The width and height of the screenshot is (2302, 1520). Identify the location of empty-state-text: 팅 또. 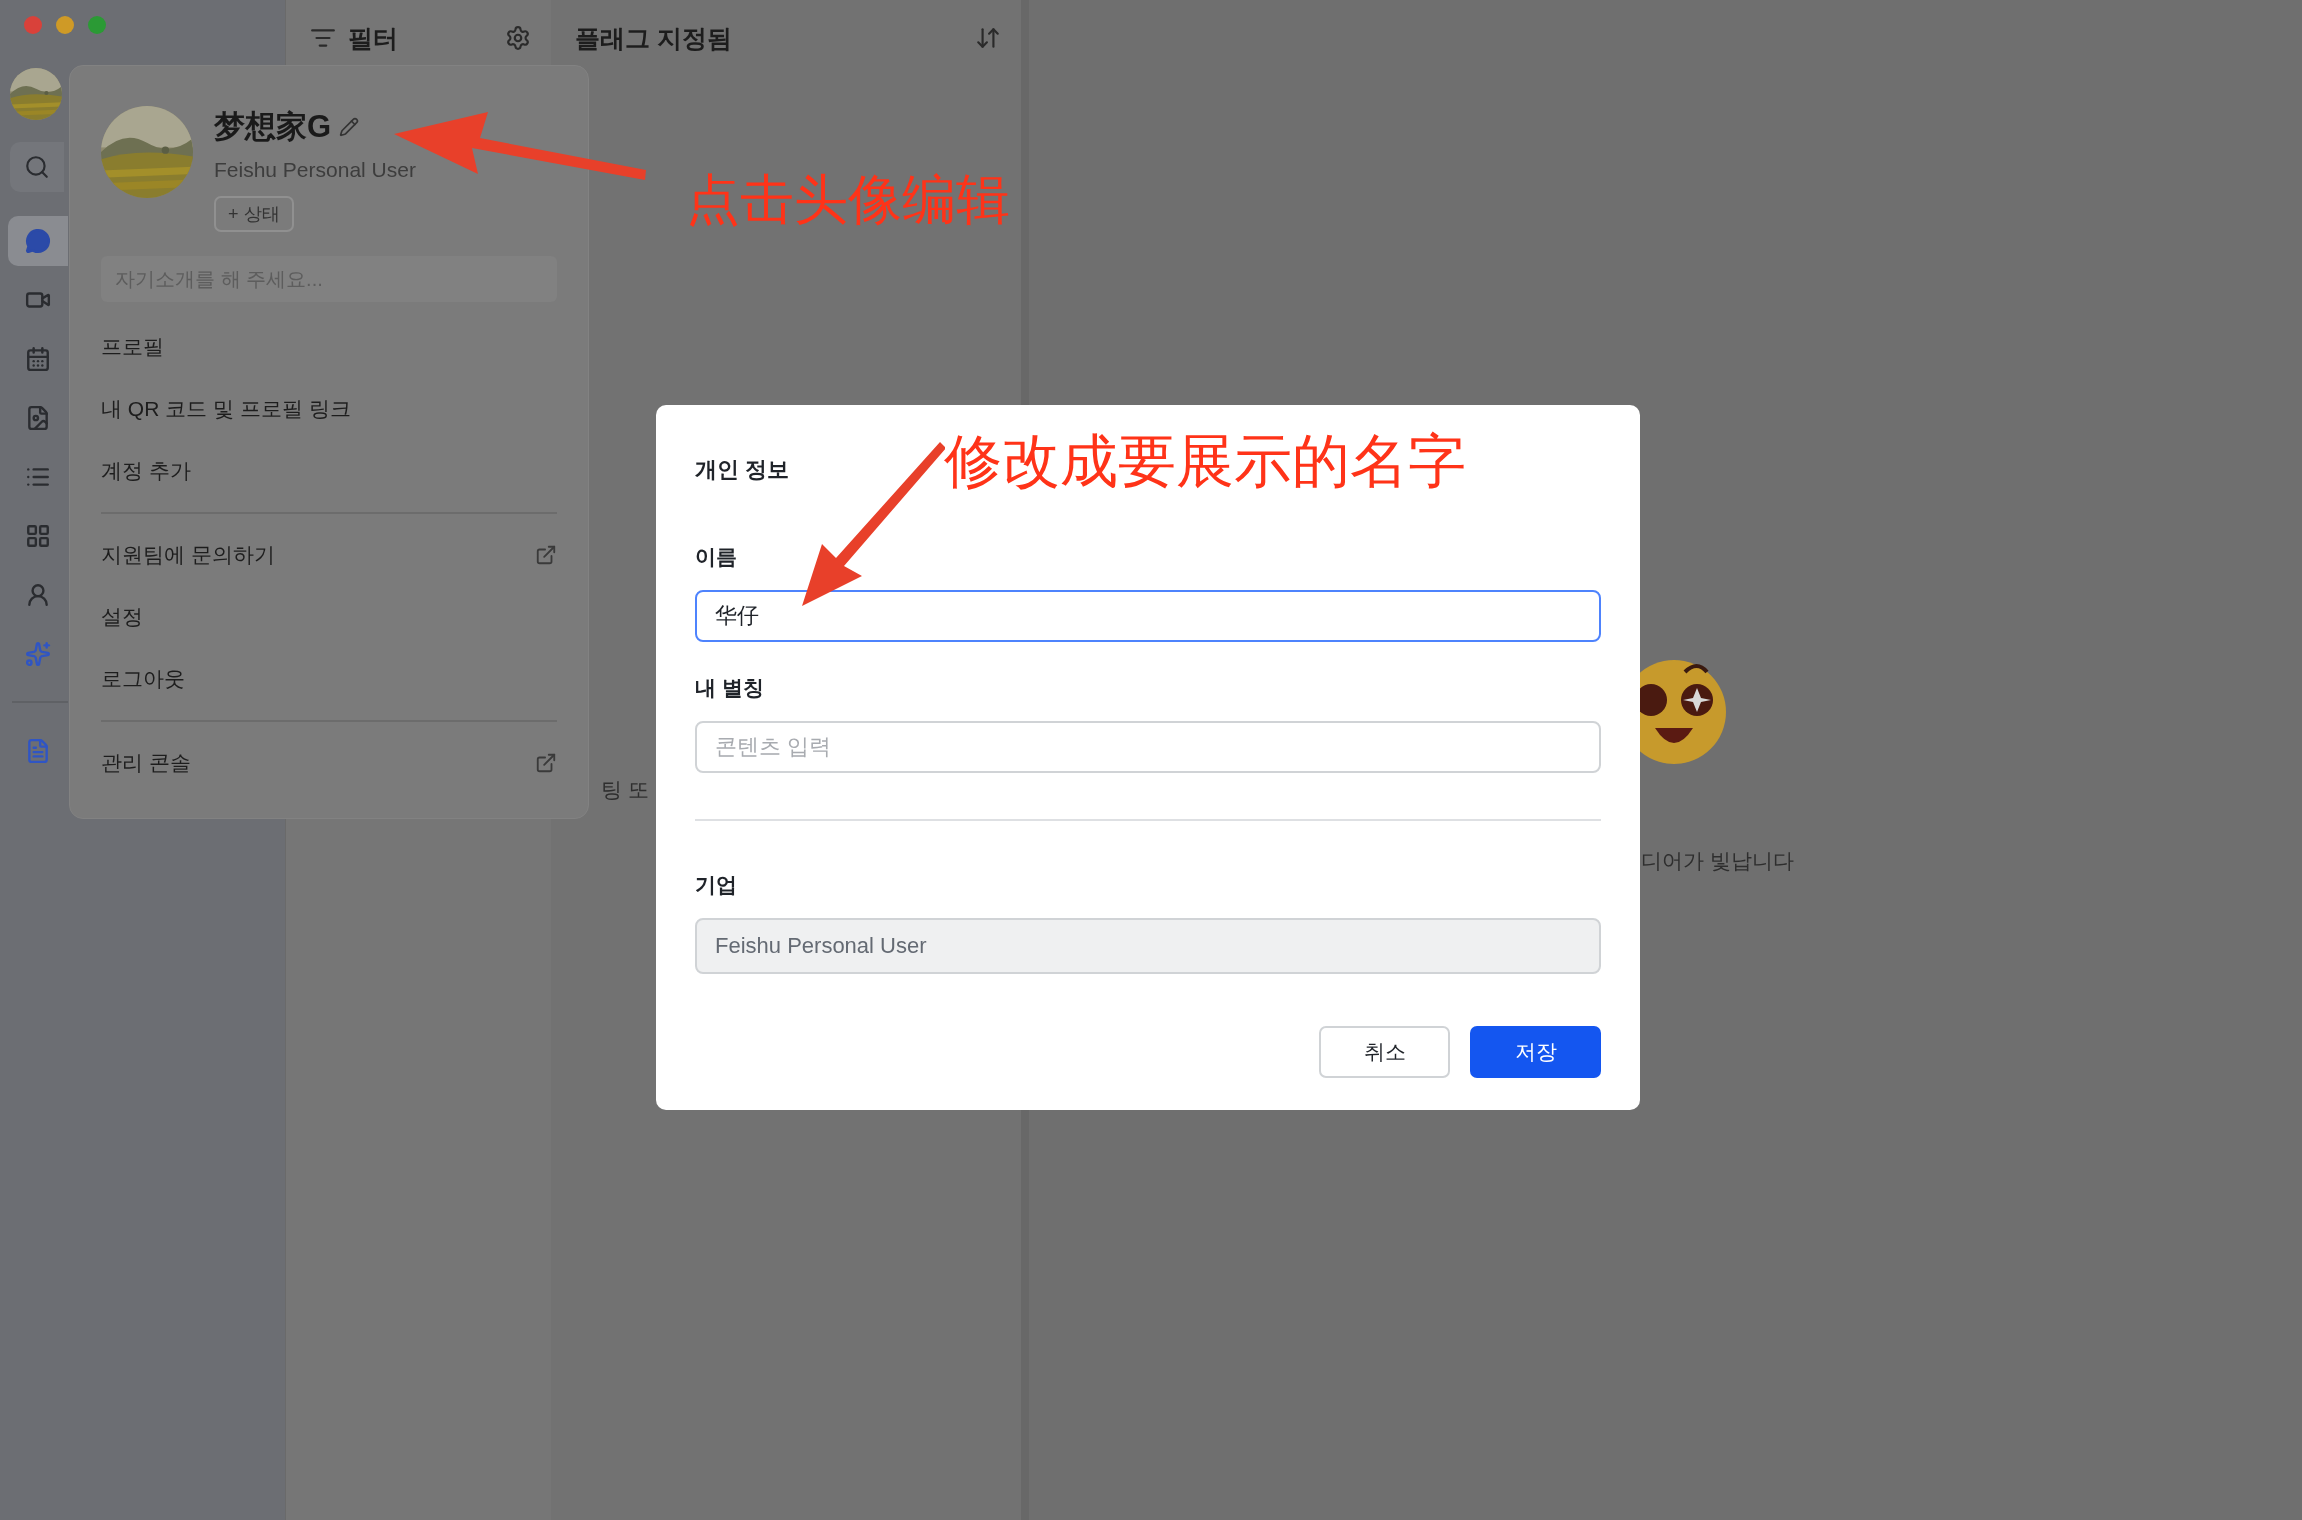
(625, 790).